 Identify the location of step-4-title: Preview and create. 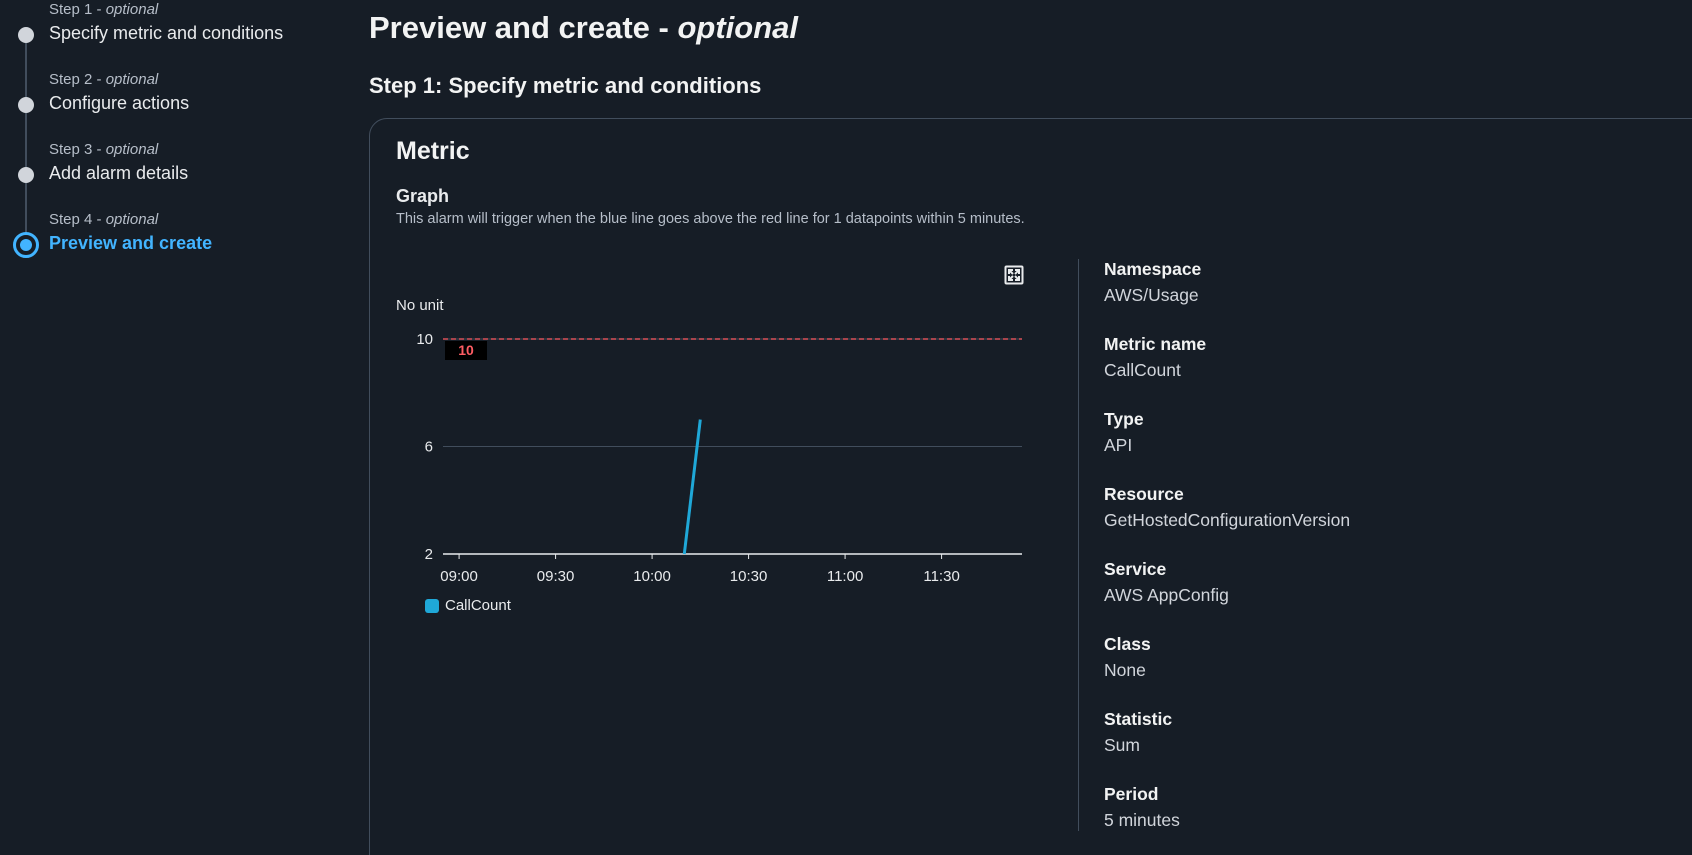
(130, 243).